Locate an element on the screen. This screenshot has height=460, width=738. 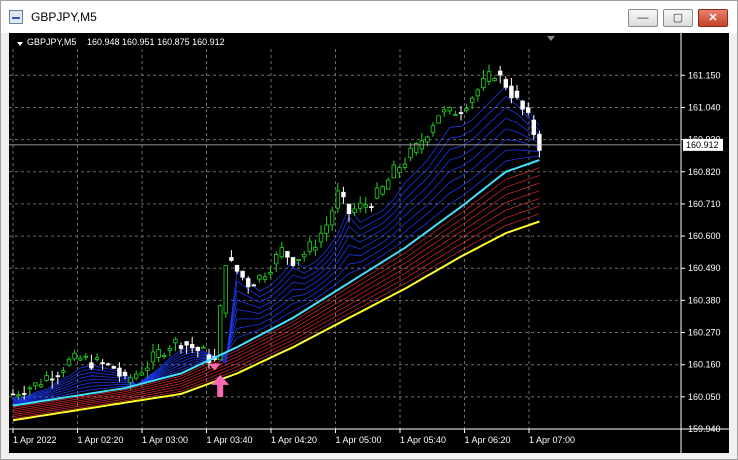
time-tick-label: 1 Apr 06:20 is located at coordinates (488, 440).